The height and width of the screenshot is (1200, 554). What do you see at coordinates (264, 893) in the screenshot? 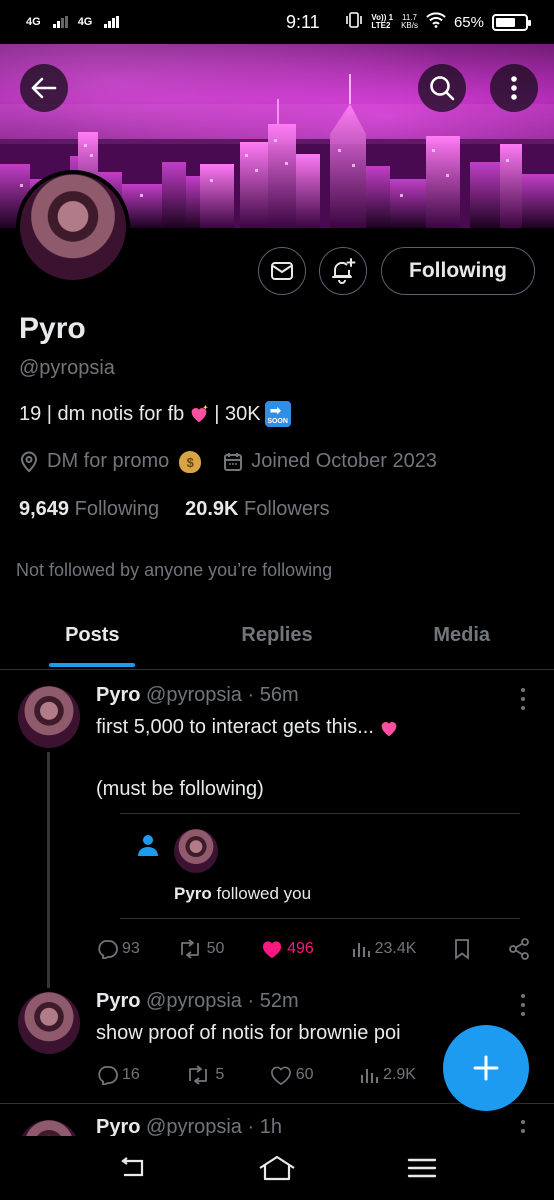
I see `quote-action: followed you` at bounding box center [264, 893].